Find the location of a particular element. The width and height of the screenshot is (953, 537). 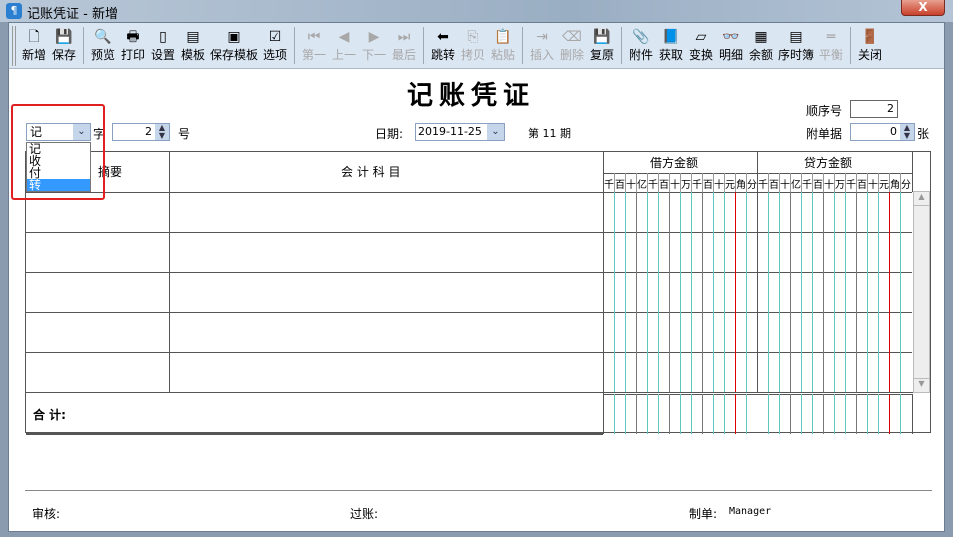

restore-label: 复原 is located at coordinates (602, 55).